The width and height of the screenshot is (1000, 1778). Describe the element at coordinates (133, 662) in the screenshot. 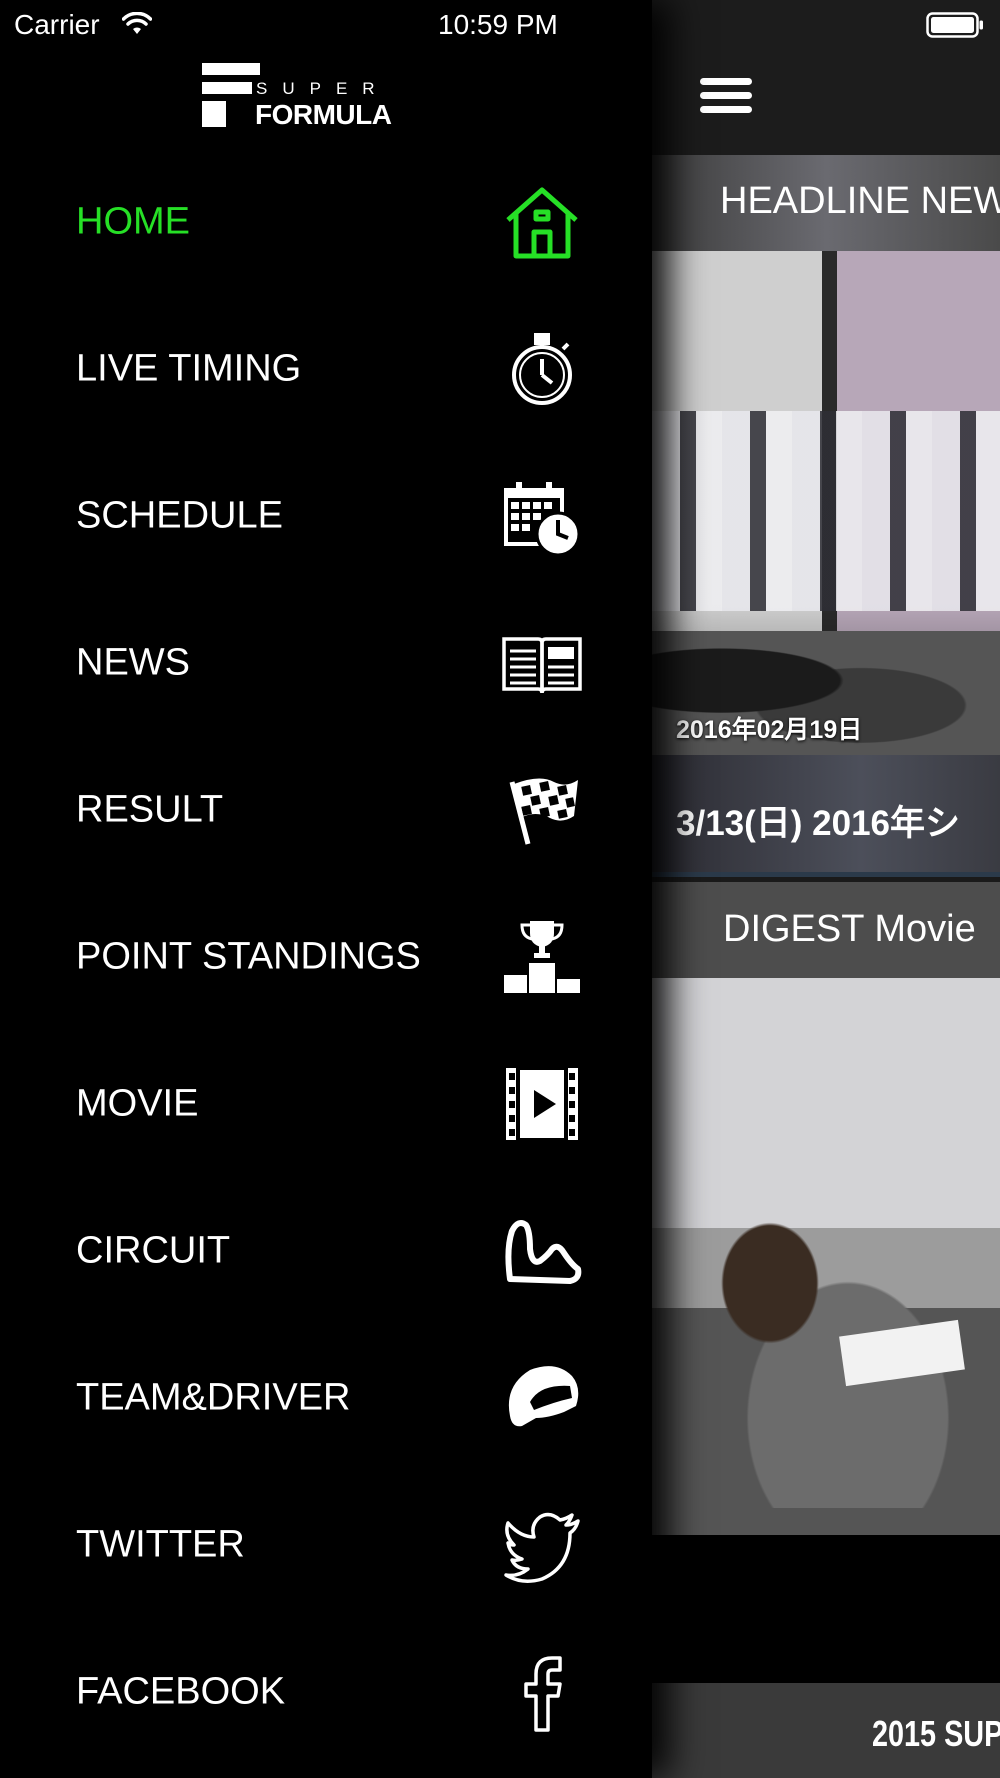

I see `menu-label: NEWS` at that location.